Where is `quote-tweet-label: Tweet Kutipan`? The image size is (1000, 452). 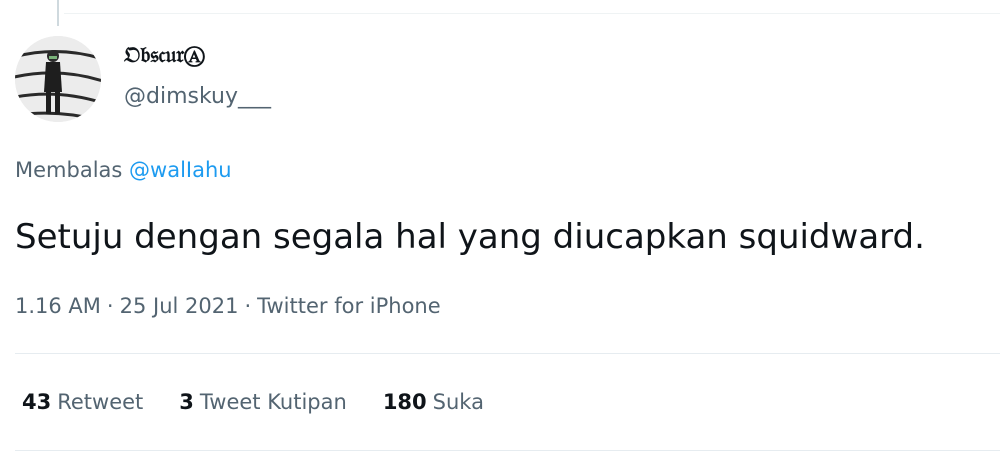 quote-tweet-label: Tweet Kutipan is located at coordinates (273, 402).